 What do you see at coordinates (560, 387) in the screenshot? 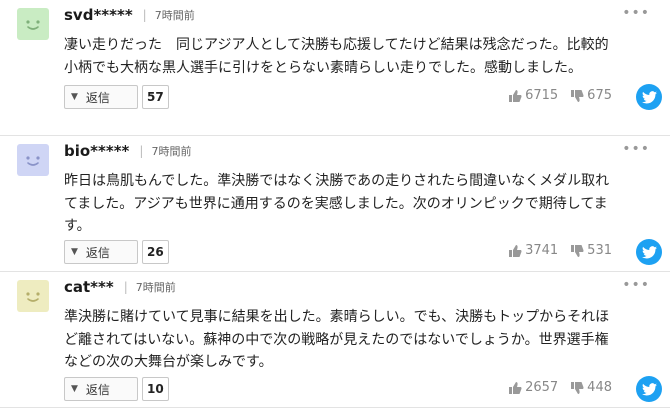
I see `vote-bar: 2657 448` at bounding box center [560, 387].